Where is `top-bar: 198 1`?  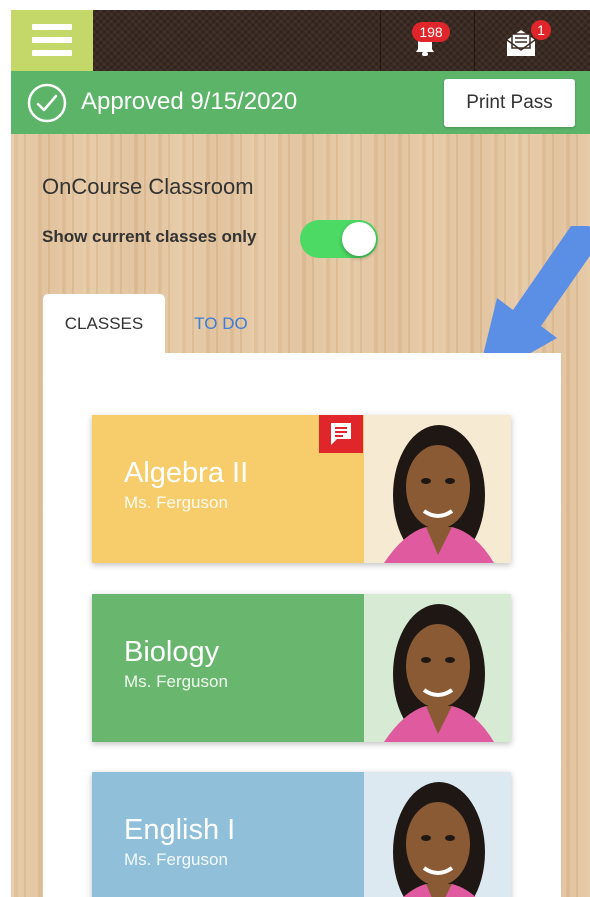 top-bar: 198 1 is located at coordinates (300, 40).